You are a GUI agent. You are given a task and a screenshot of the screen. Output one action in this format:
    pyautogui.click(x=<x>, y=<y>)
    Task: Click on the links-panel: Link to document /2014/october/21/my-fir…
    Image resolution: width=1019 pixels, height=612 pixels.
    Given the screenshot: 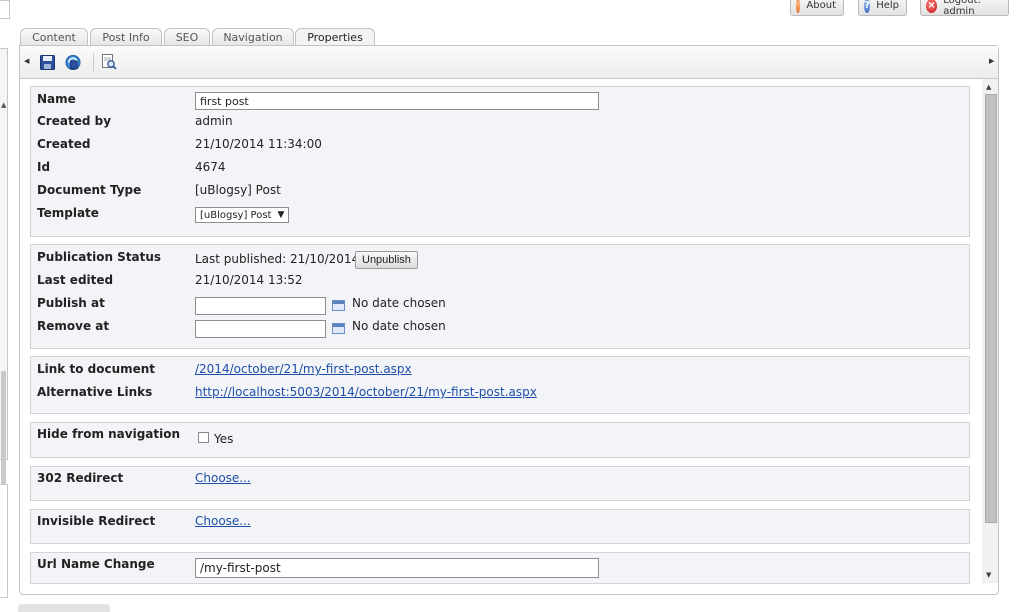 What is the action you would take?
    pyautogui.click(x=500, y=385)
    